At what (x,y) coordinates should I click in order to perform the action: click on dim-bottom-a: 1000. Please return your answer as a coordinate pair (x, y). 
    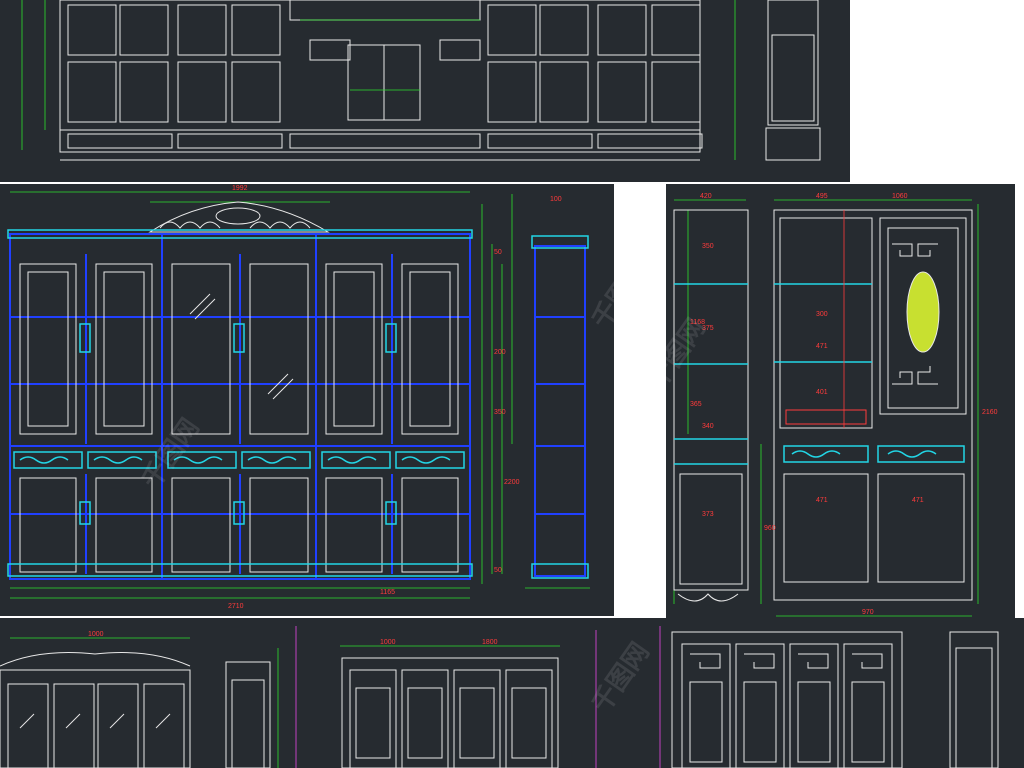
    Looking at the image, I should click on (96, 634).